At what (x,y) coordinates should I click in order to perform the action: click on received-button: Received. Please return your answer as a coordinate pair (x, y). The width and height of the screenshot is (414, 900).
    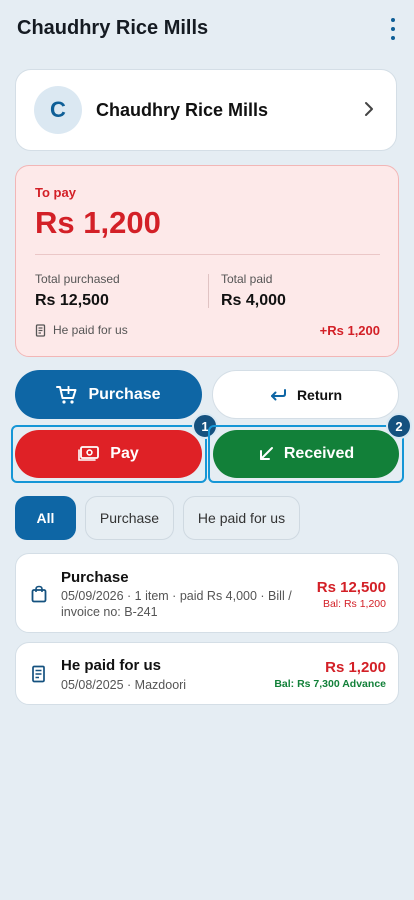
    Looking at the image, I should click on (306, 454).